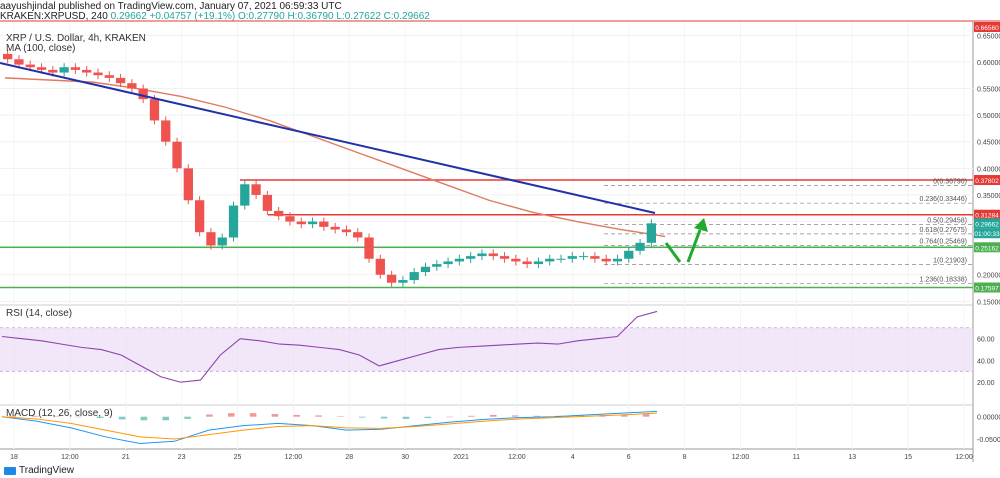  Describe the element at coordinates (47, 470) in the screenshot. I see `tradingview-label: TradingView` at that location.